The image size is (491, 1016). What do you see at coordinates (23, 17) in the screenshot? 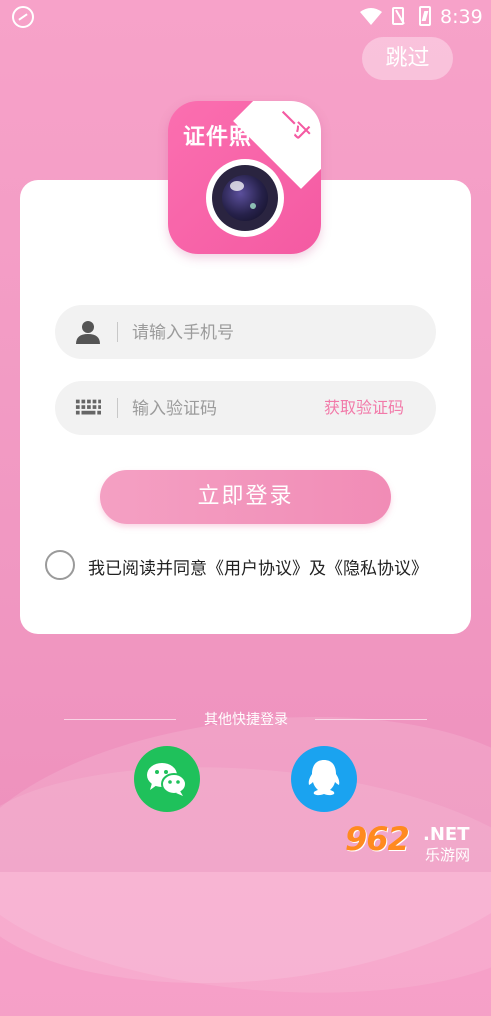
I see `sync-icon` at bounding box center [23, 17].